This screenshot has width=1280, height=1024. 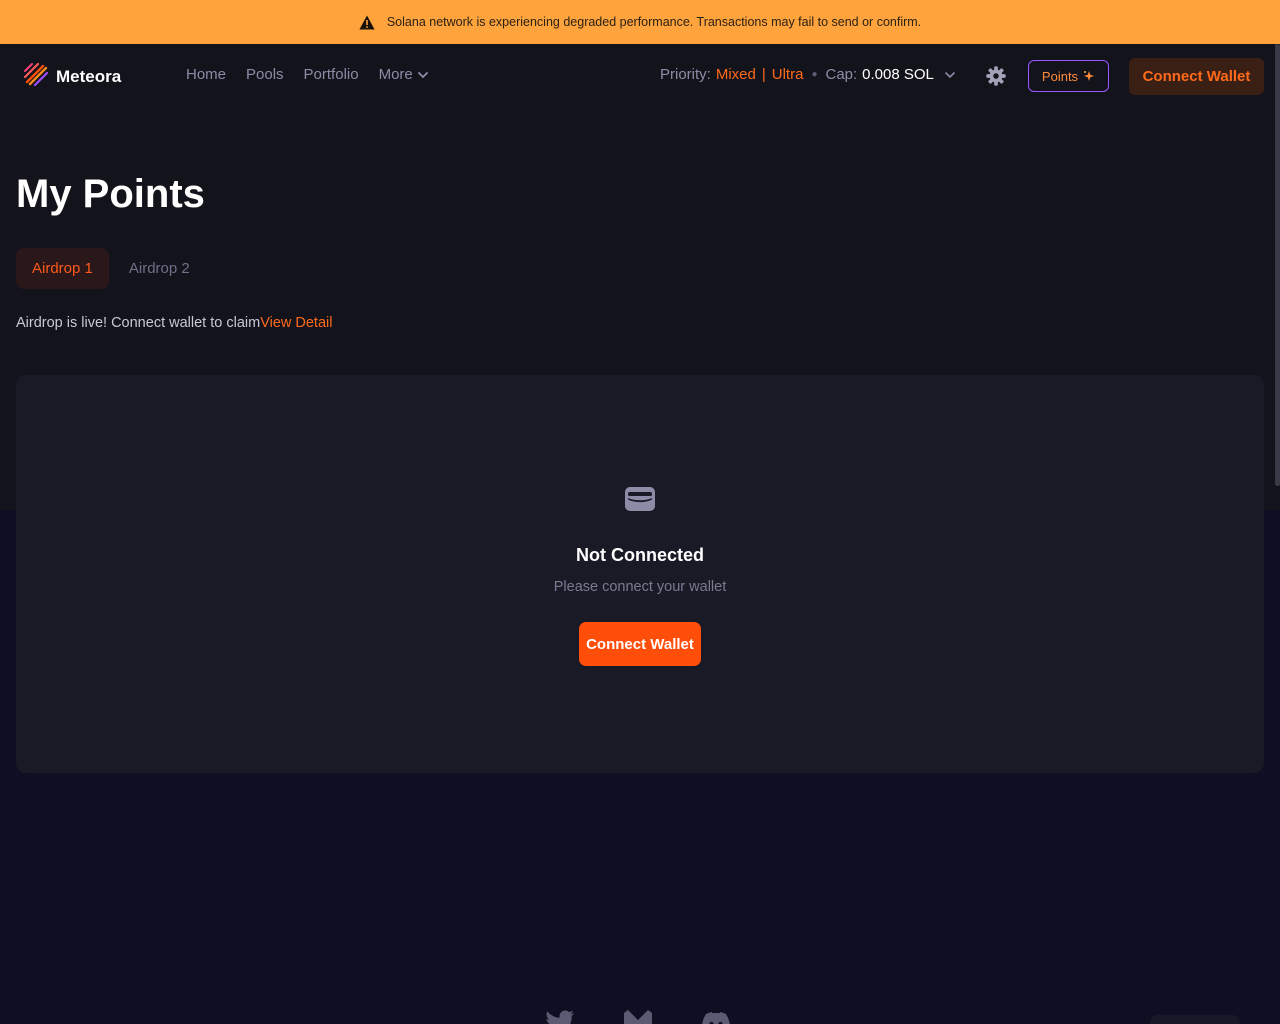 I want to click on tab-airdrop-1: Airdrop 1, so click(x=62, y=268).